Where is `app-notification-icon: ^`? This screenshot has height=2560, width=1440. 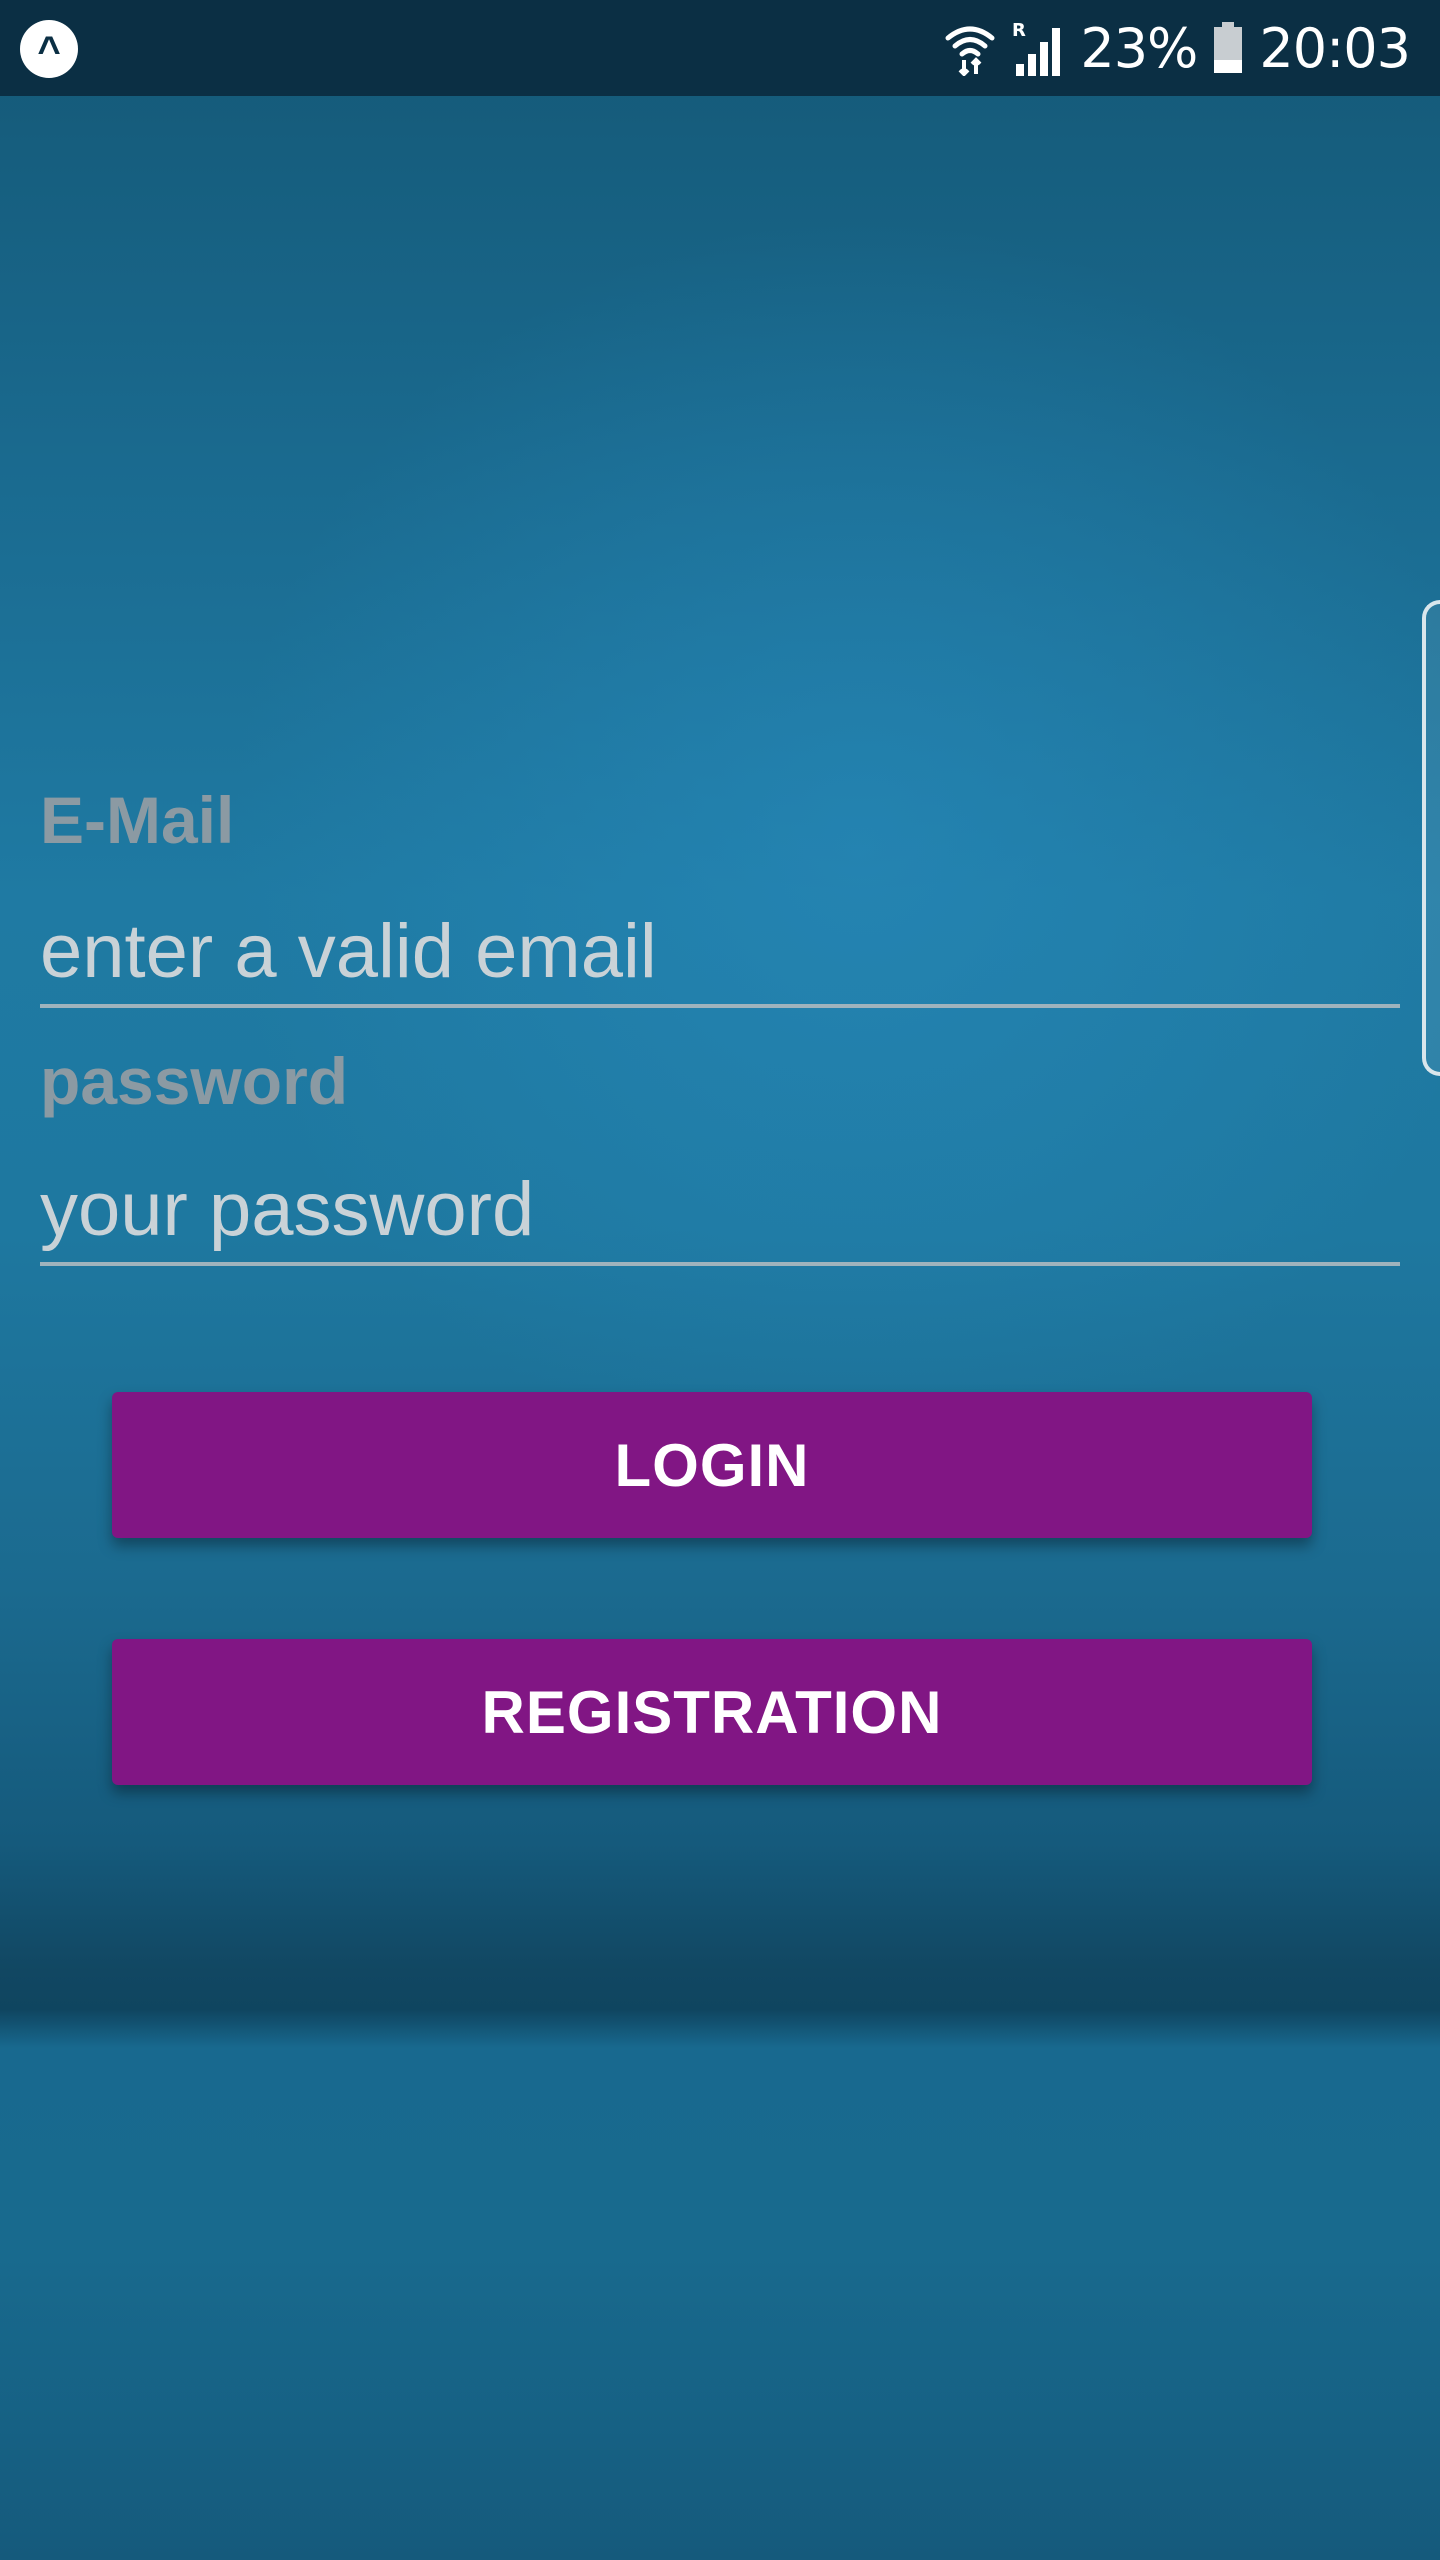 app-notification-icon: ^ is located at coordinates (49, 49).